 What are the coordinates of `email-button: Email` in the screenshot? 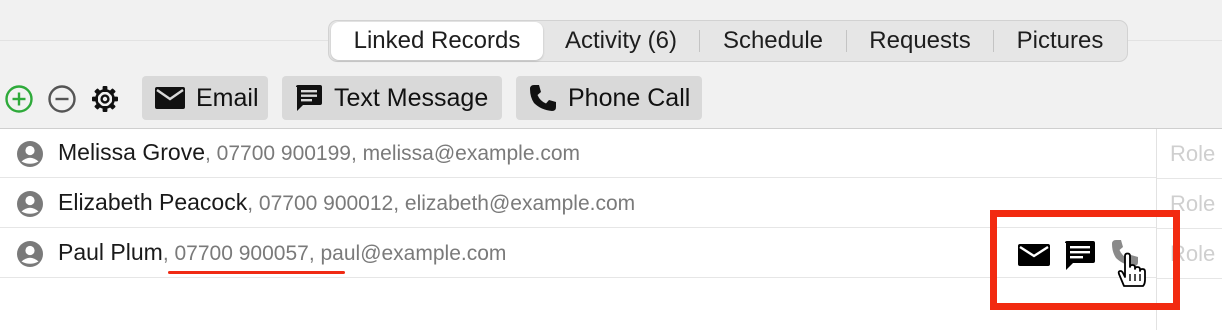 It's located at (205, 98).